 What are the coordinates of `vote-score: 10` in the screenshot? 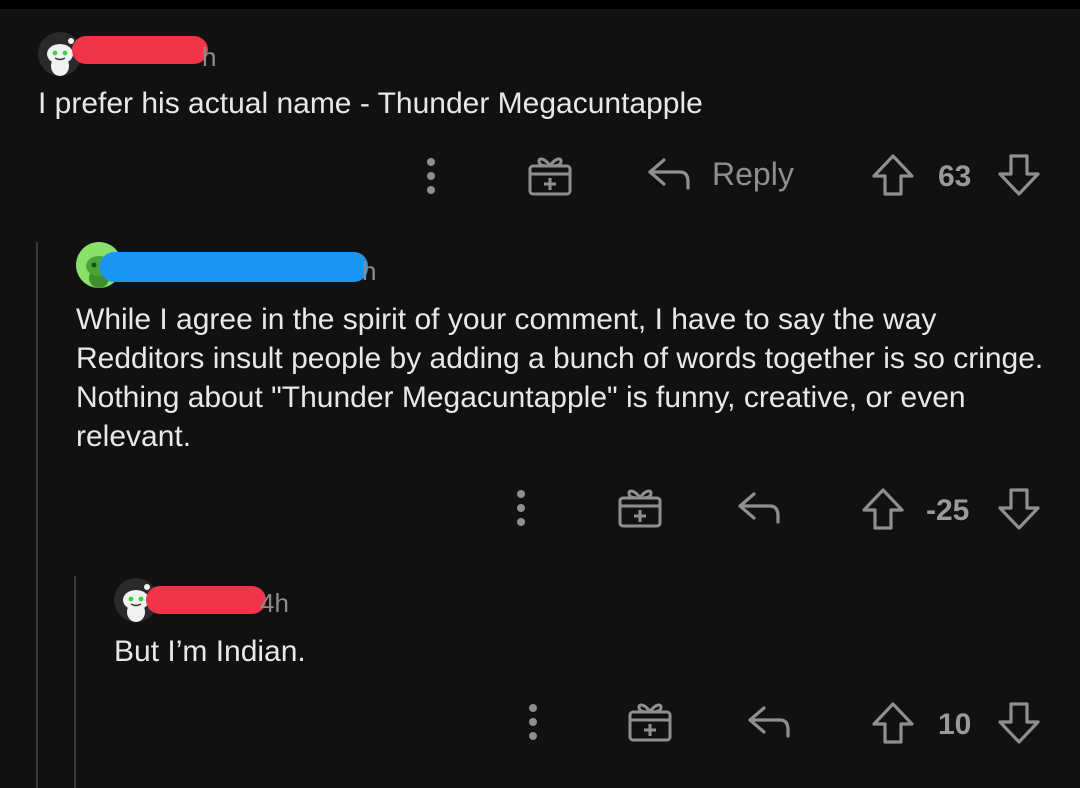 It's located at (955, 724).